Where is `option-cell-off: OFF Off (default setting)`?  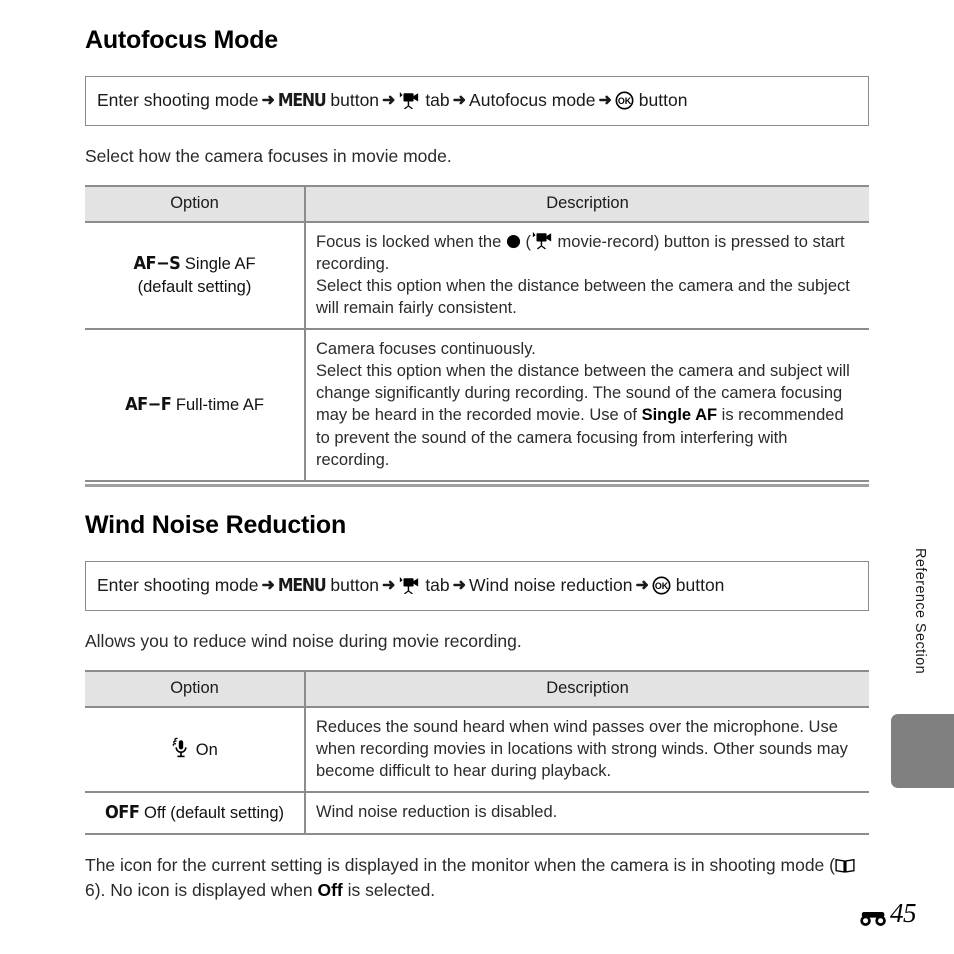 option-cell-off: OFF Off (default setting) is located at coordinates (195, 813).